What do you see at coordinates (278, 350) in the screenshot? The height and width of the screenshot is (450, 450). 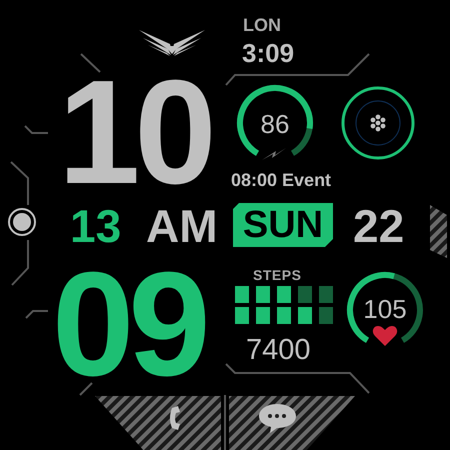 I see `steps-value: 7400` at bounding box center [278, 350].